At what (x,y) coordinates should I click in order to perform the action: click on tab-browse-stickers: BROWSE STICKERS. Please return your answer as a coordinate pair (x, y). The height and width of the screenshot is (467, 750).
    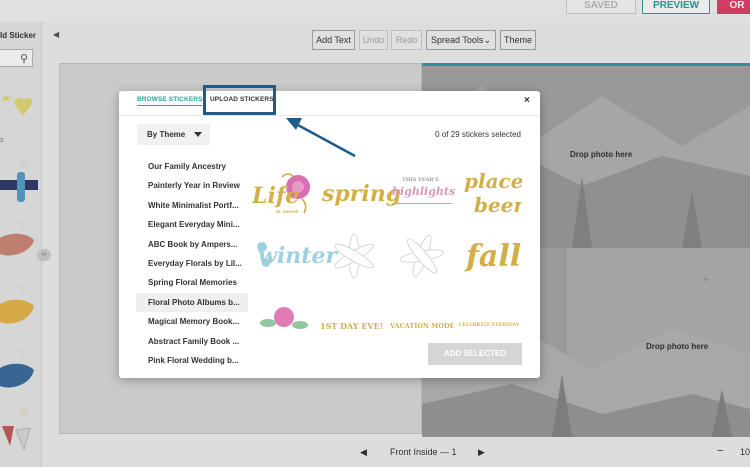
    Looking at the image, I should click on (170, 101).